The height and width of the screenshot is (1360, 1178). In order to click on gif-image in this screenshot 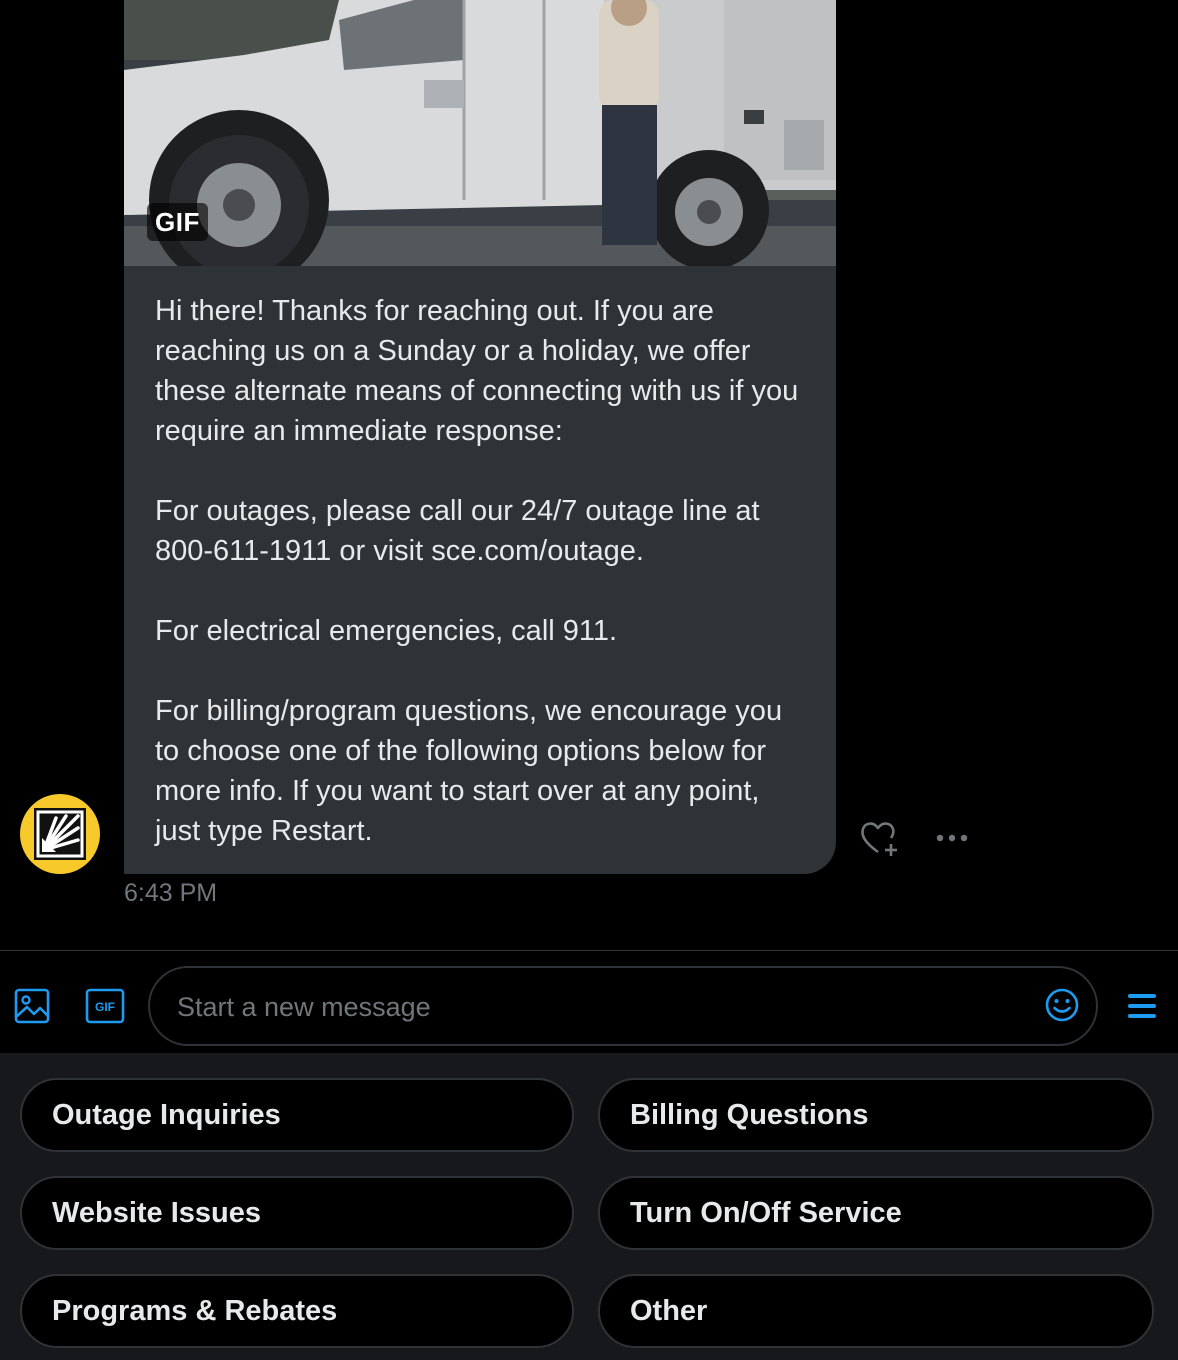, I will do `click(480, 133)`.